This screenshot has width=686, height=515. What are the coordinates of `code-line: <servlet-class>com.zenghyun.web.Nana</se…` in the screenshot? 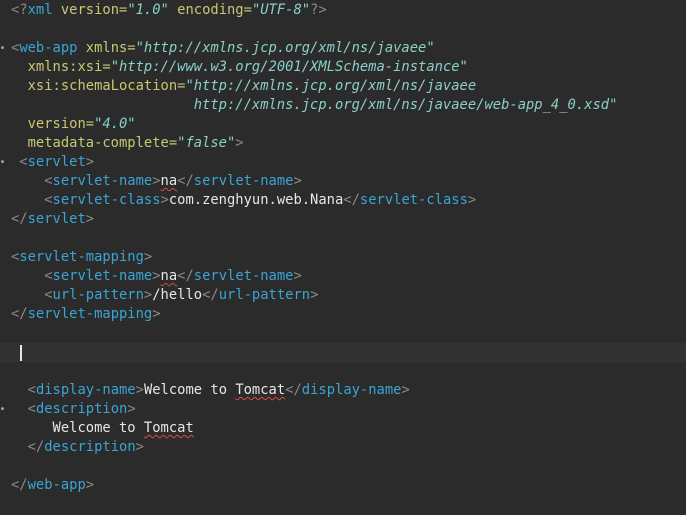 It's located at (343, 200).